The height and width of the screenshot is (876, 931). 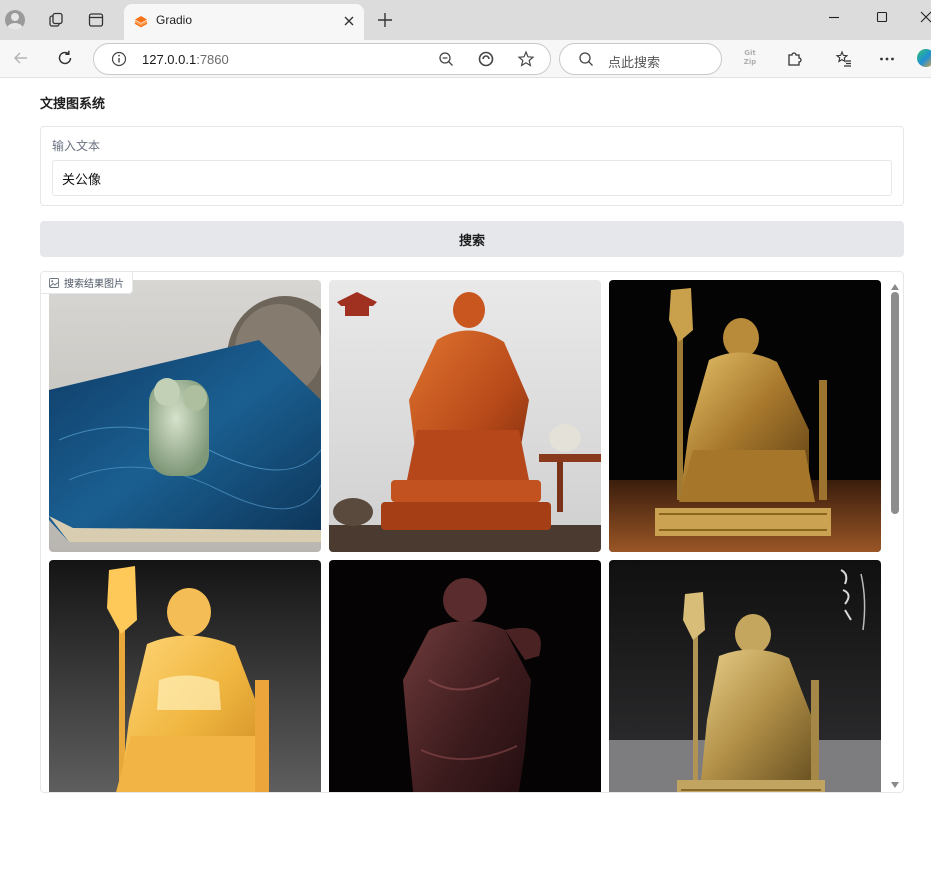 I want to click on active-tab: Gradio, so click(x=244, y=22).